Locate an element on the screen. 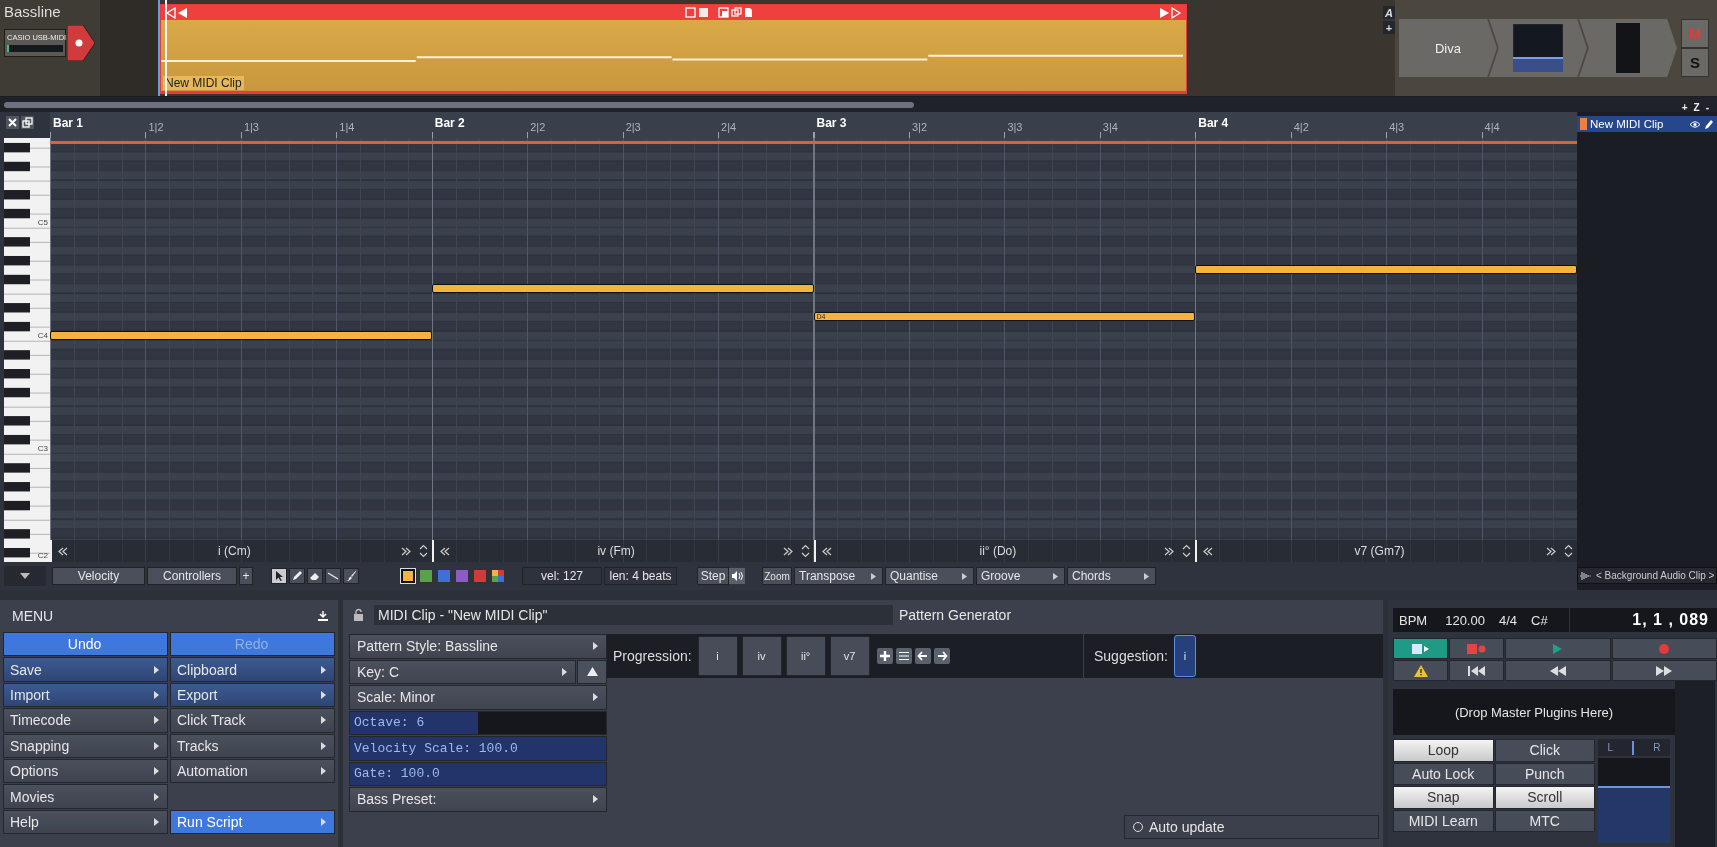  clip-title-field: MIDI Clip - "New MIDI Clip" is located at coordinates (633, 615).